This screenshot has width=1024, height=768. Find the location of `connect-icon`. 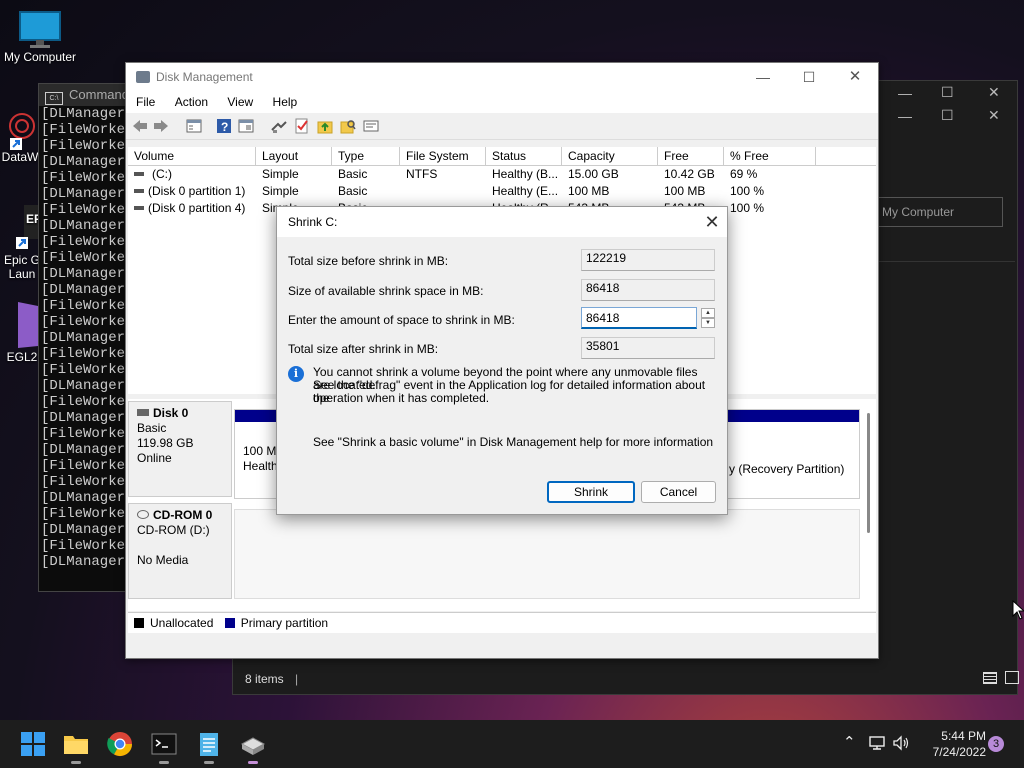

connect-icon is located at coordinates (279, 126).